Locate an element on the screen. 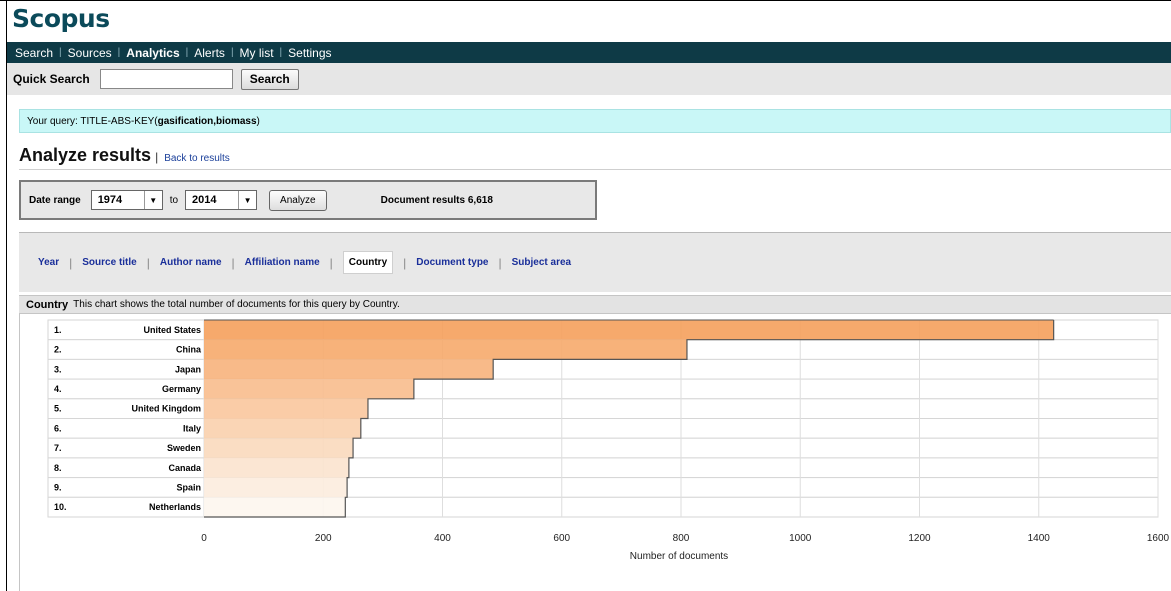 The image size is (1171, 591). country-label: Germany is located at coordinates (181, 389).